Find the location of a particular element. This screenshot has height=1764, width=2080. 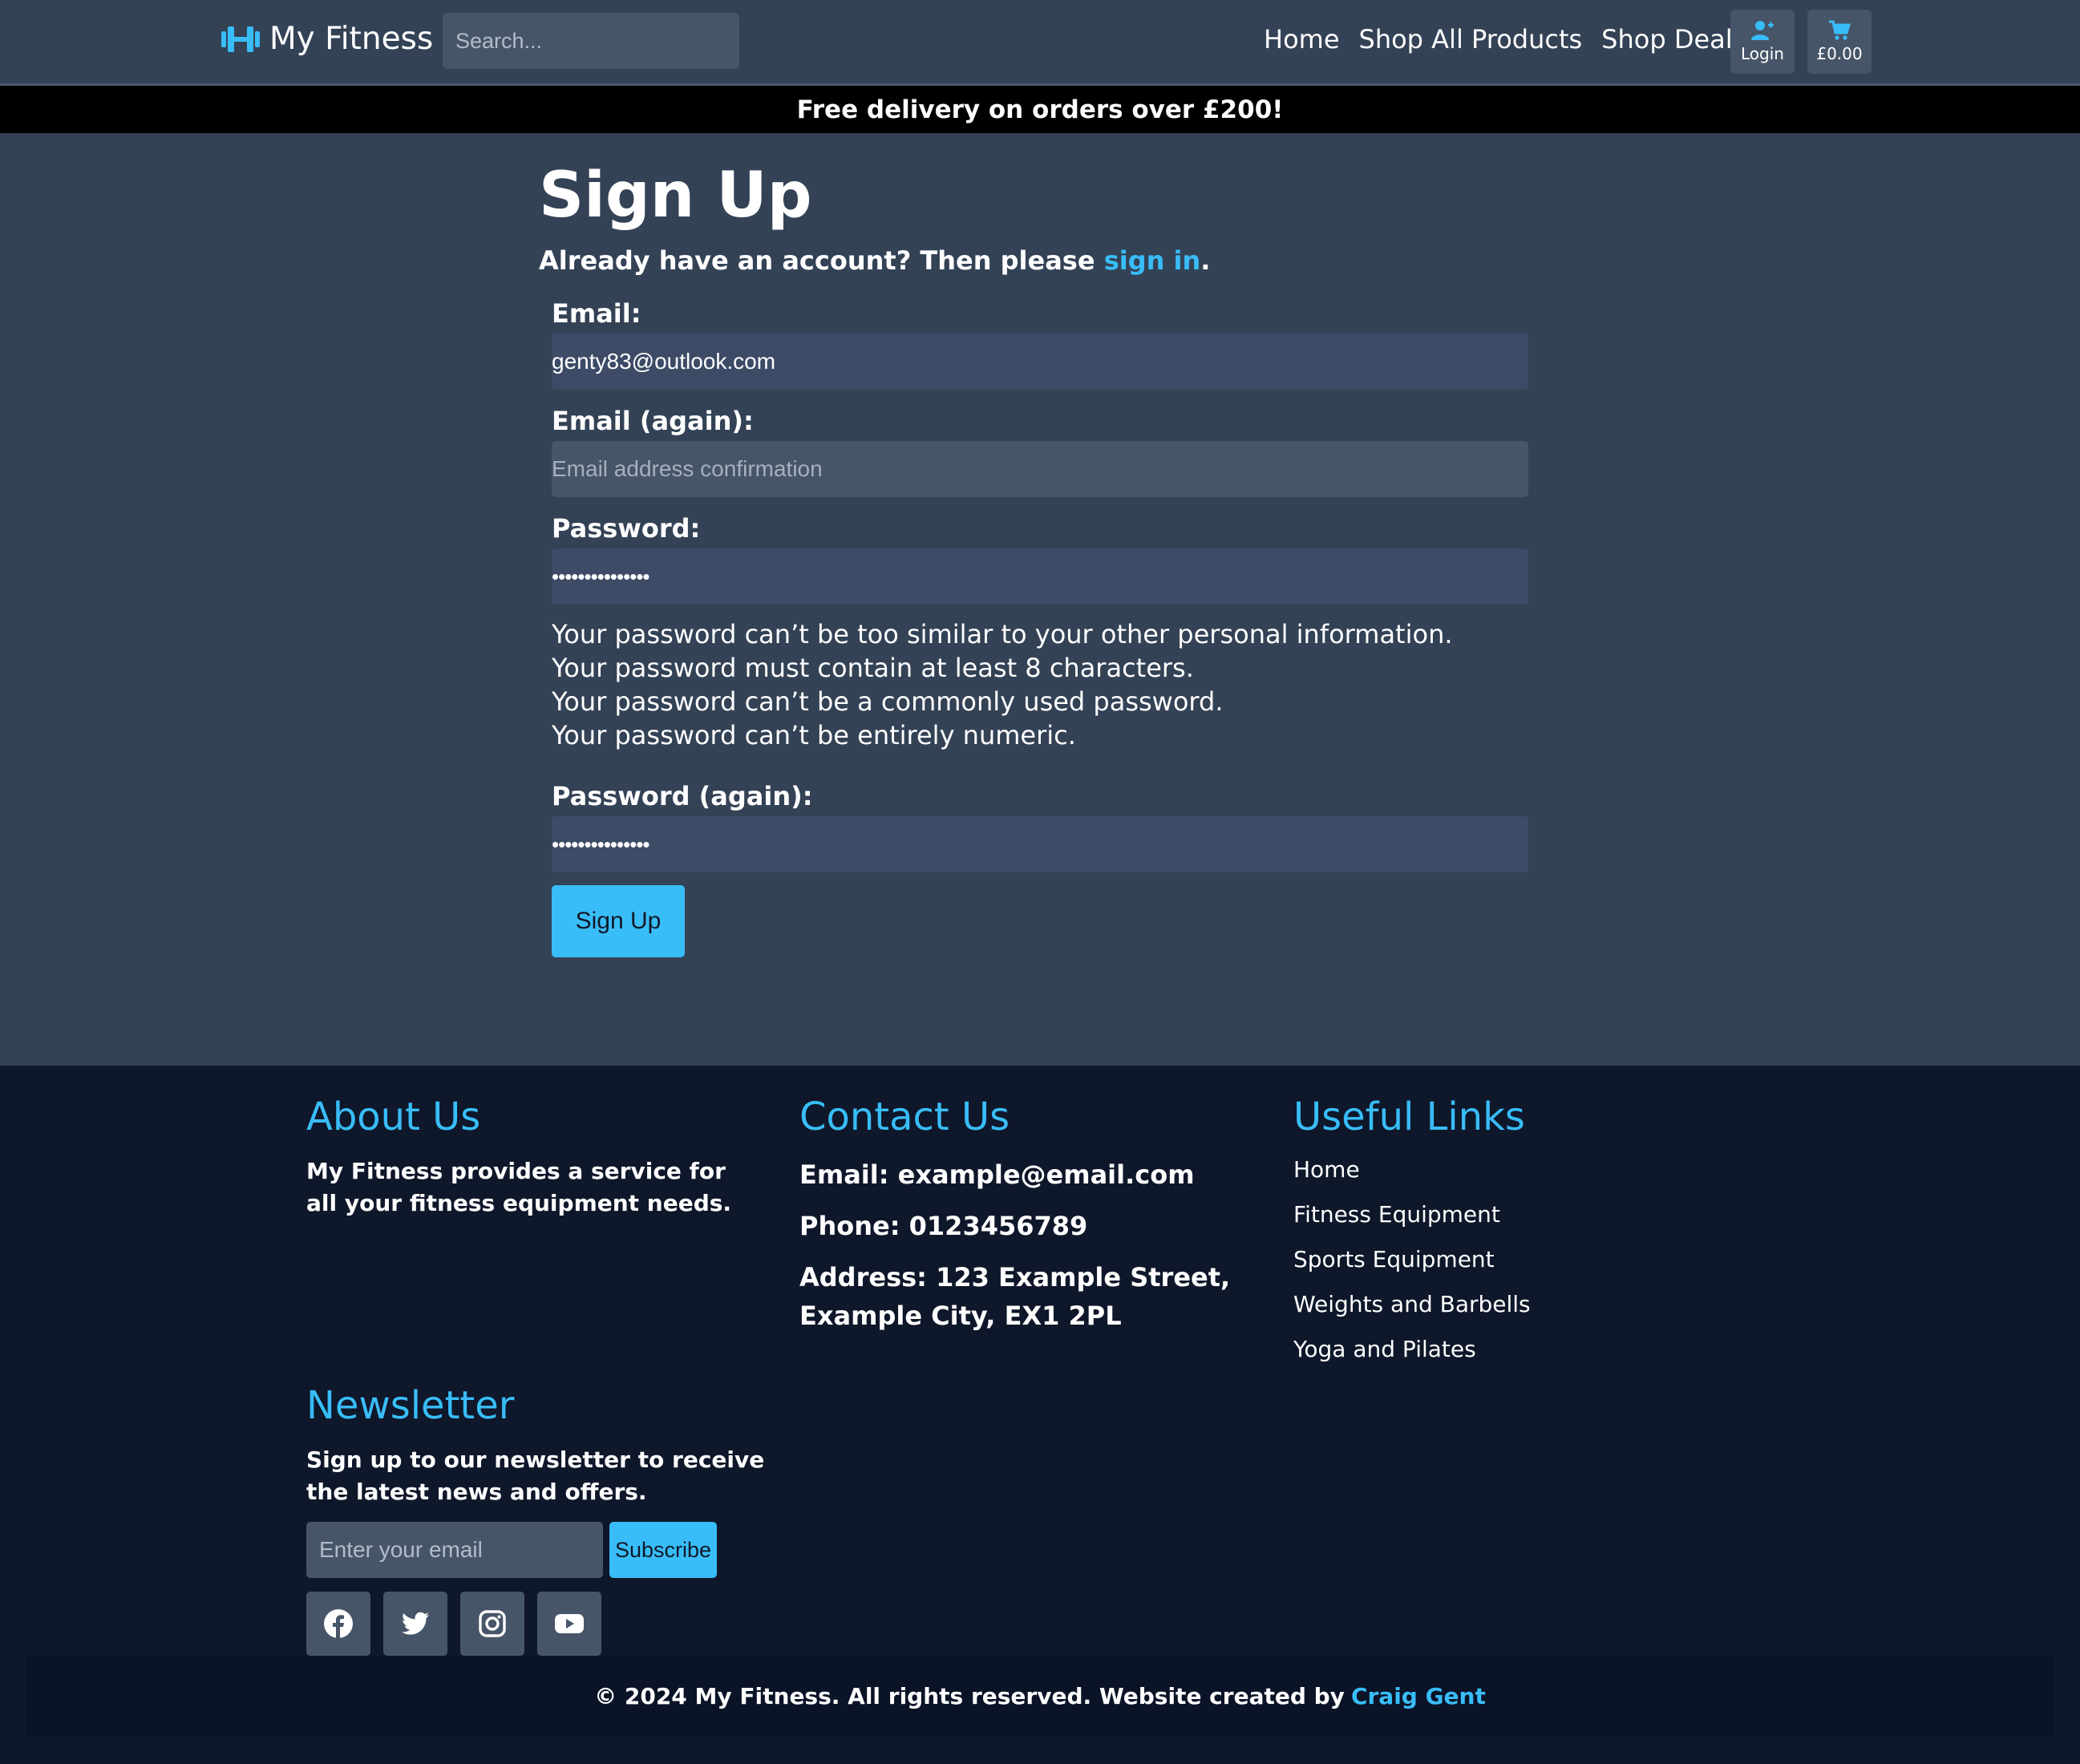

facebook-link is located at coordinates (338, 1624).